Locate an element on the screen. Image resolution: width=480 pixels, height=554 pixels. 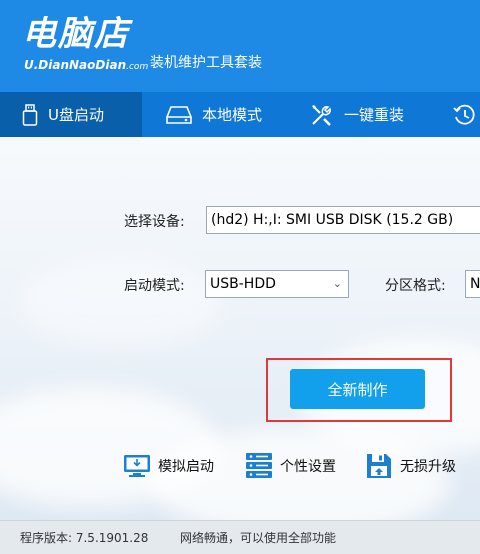
server-settings-icon is located at coordinates (259, 465).